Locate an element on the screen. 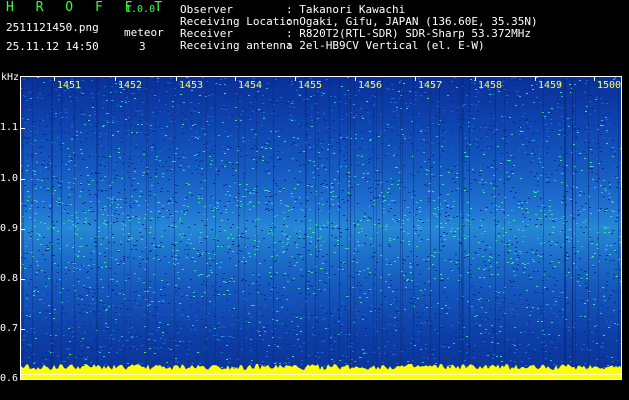 The width and height of the screenshot is (629, 400). x-tick-label: 1458 is located at coordinates (490, 85).